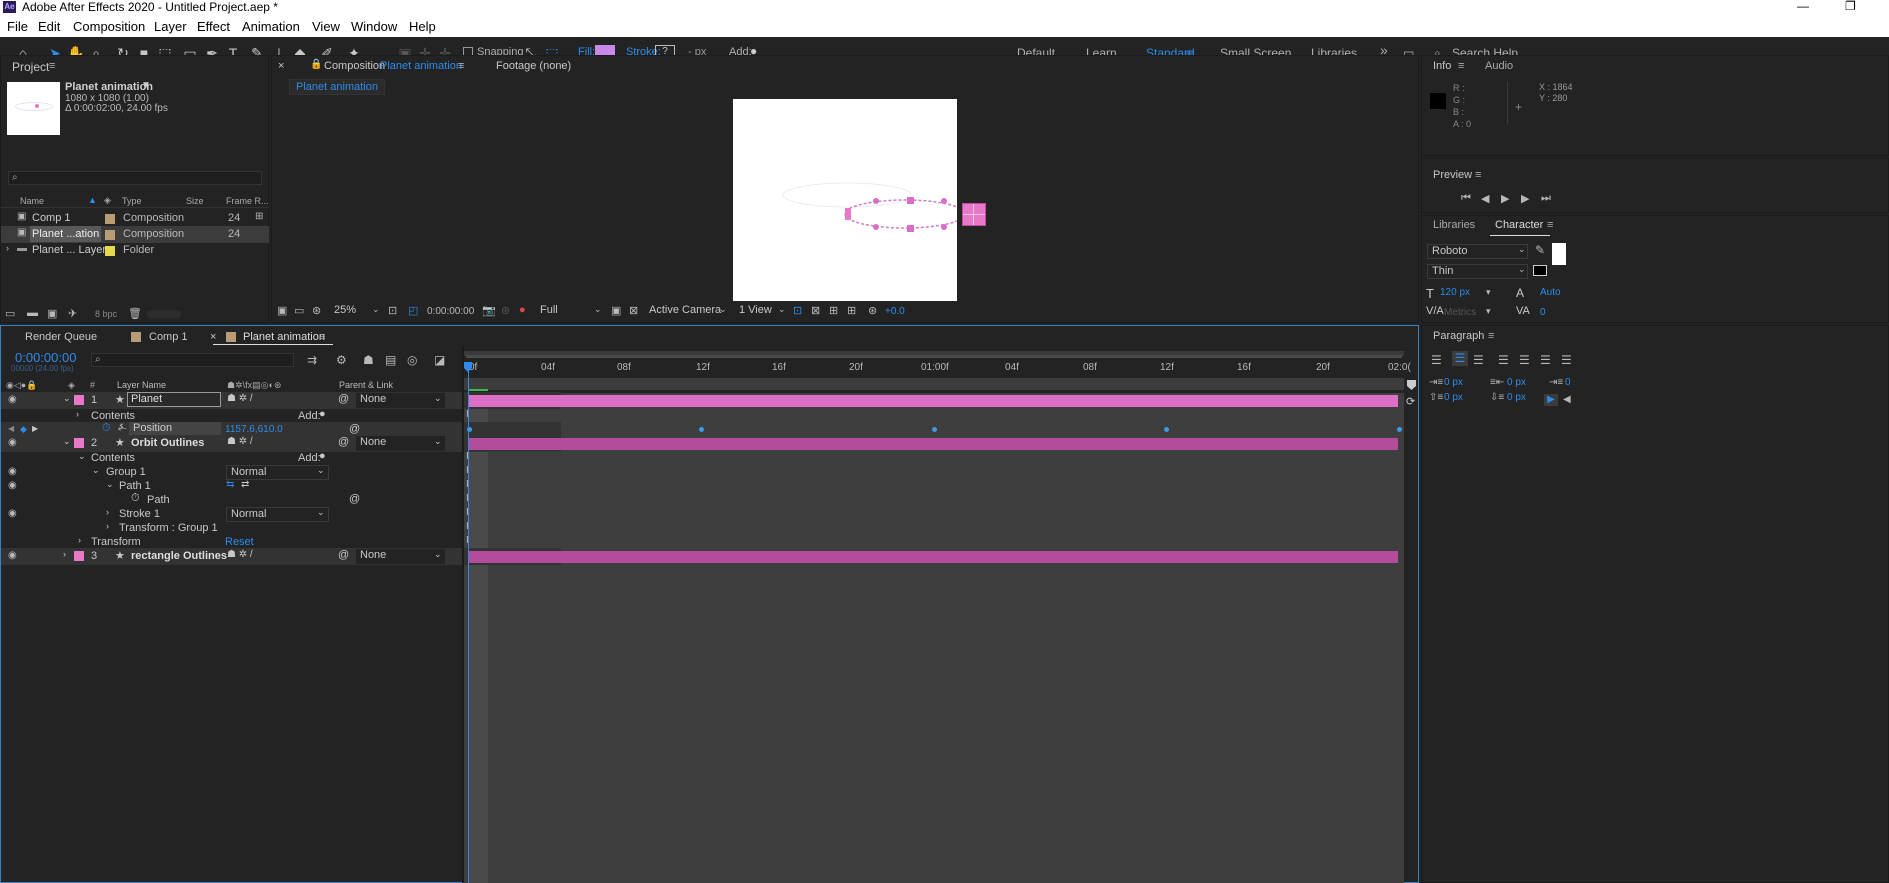  Describe the element at coordinates (1505, 198) in the screenshot. I see `play-icon: ▶` at that location.